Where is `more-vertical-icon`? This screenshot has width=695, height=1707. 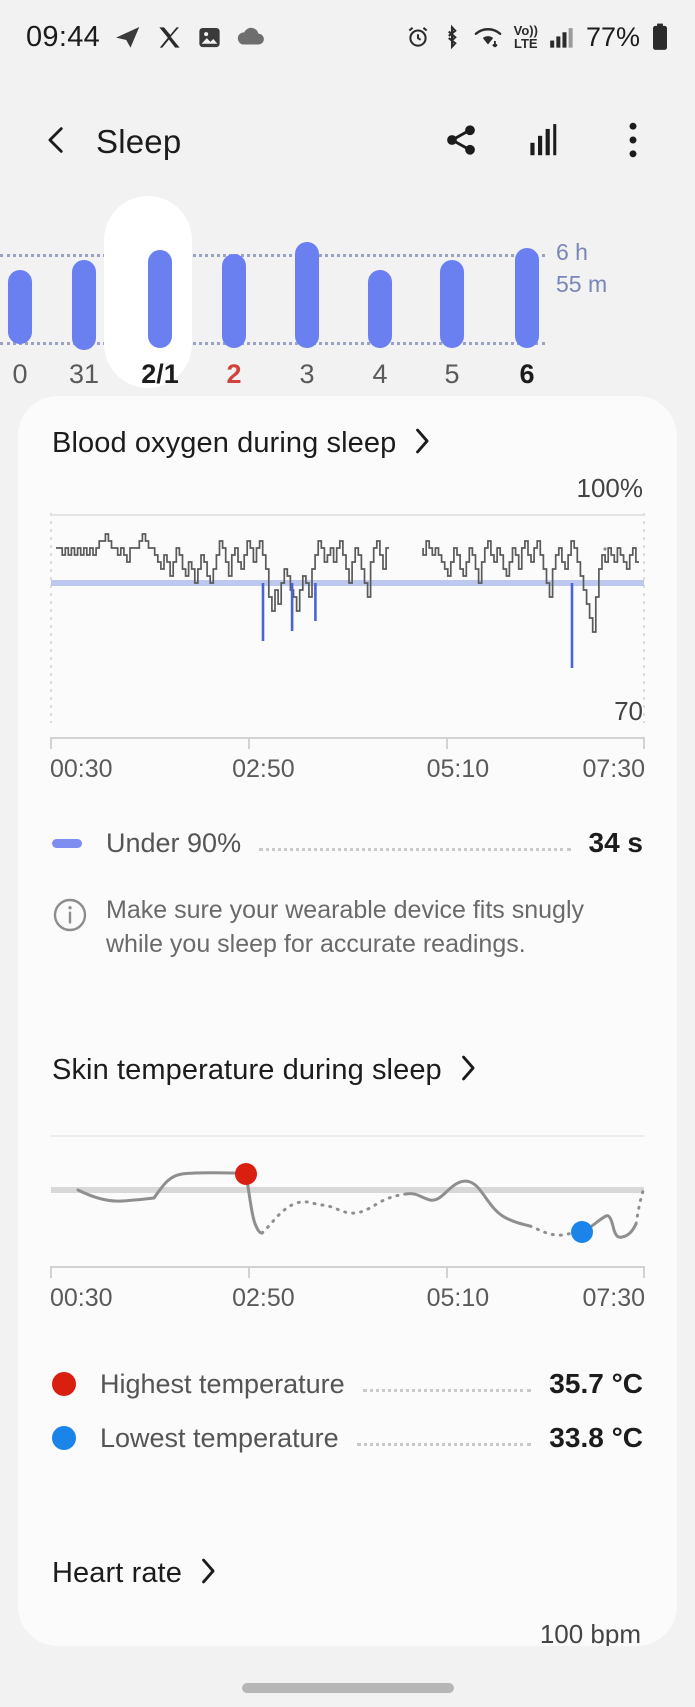
more-vertical-icon is located at coordinates (633, 142).